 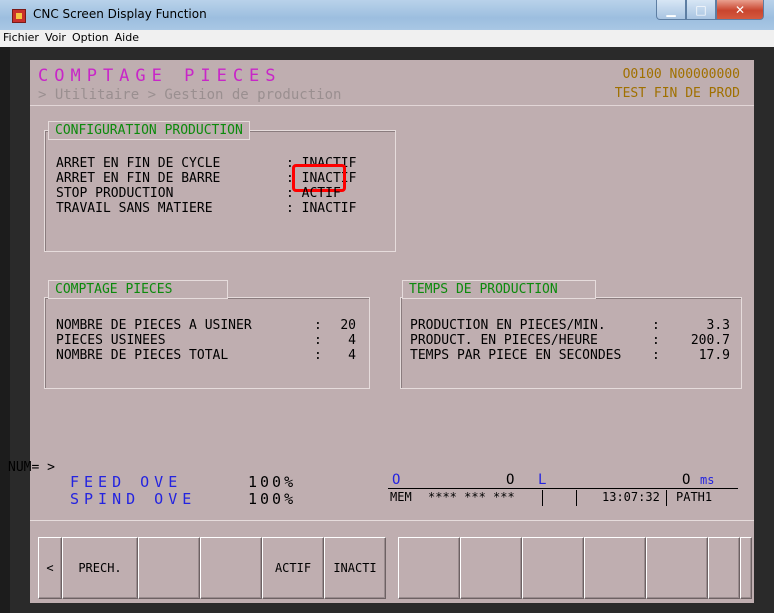 What do you see at coordinates (656, 340) in the screenshot?
I see `timing-sep-2: :` at bounding box center [656, 340].